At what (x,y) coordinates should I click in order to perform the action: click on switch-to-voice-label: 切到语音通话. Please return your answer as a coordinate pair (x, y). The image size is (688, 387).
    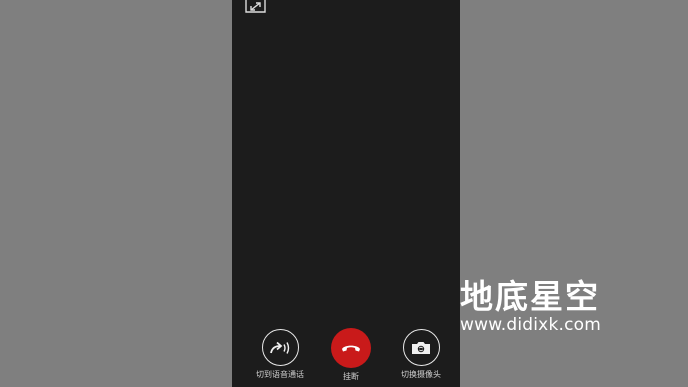
    Looking at the image, I should click on (280, 374).